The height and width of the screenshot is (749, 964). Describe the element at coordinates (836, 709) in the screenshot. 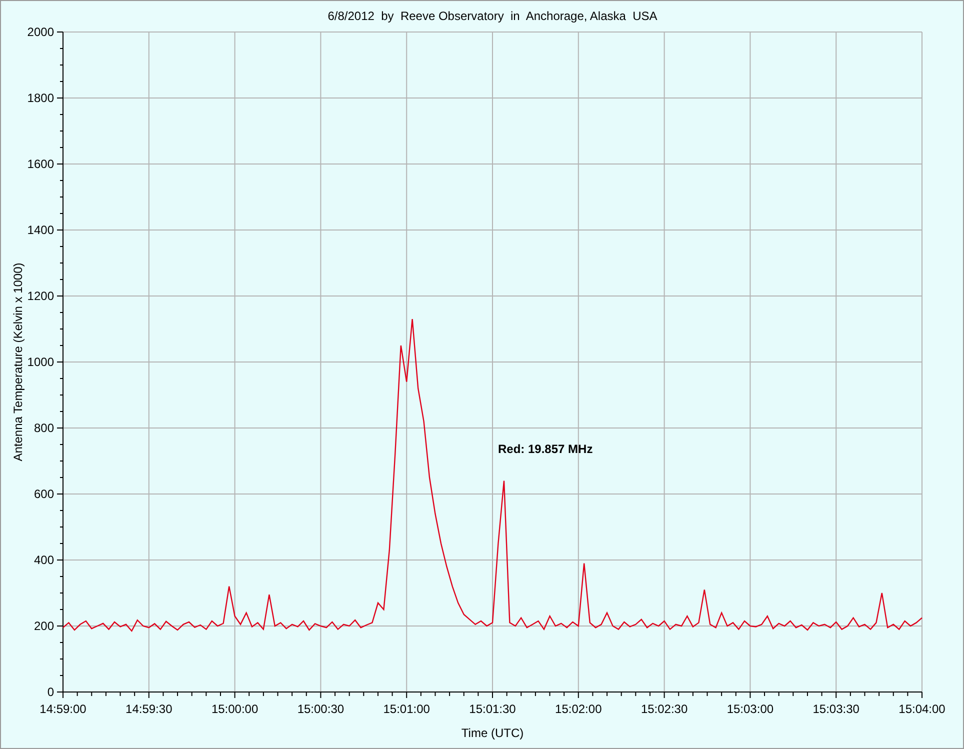

I see `tick-label: 15:03:30` at that location.